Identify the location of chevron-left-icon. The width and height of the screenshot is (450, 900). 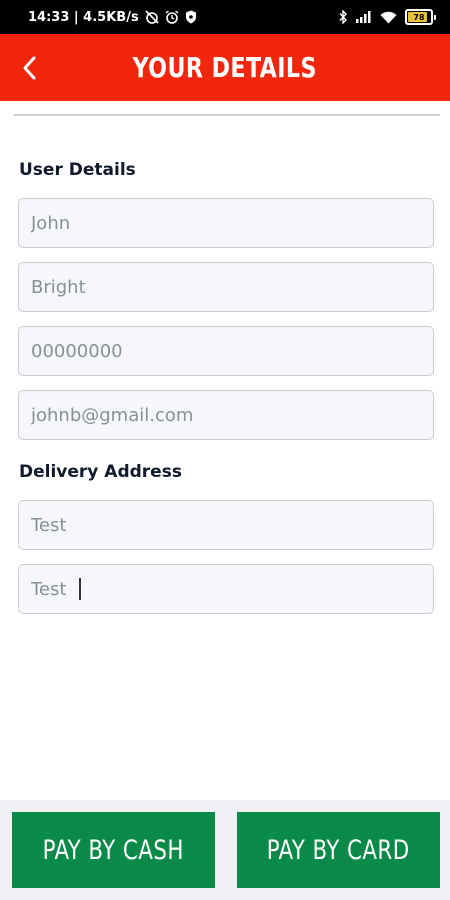
(29, 68).